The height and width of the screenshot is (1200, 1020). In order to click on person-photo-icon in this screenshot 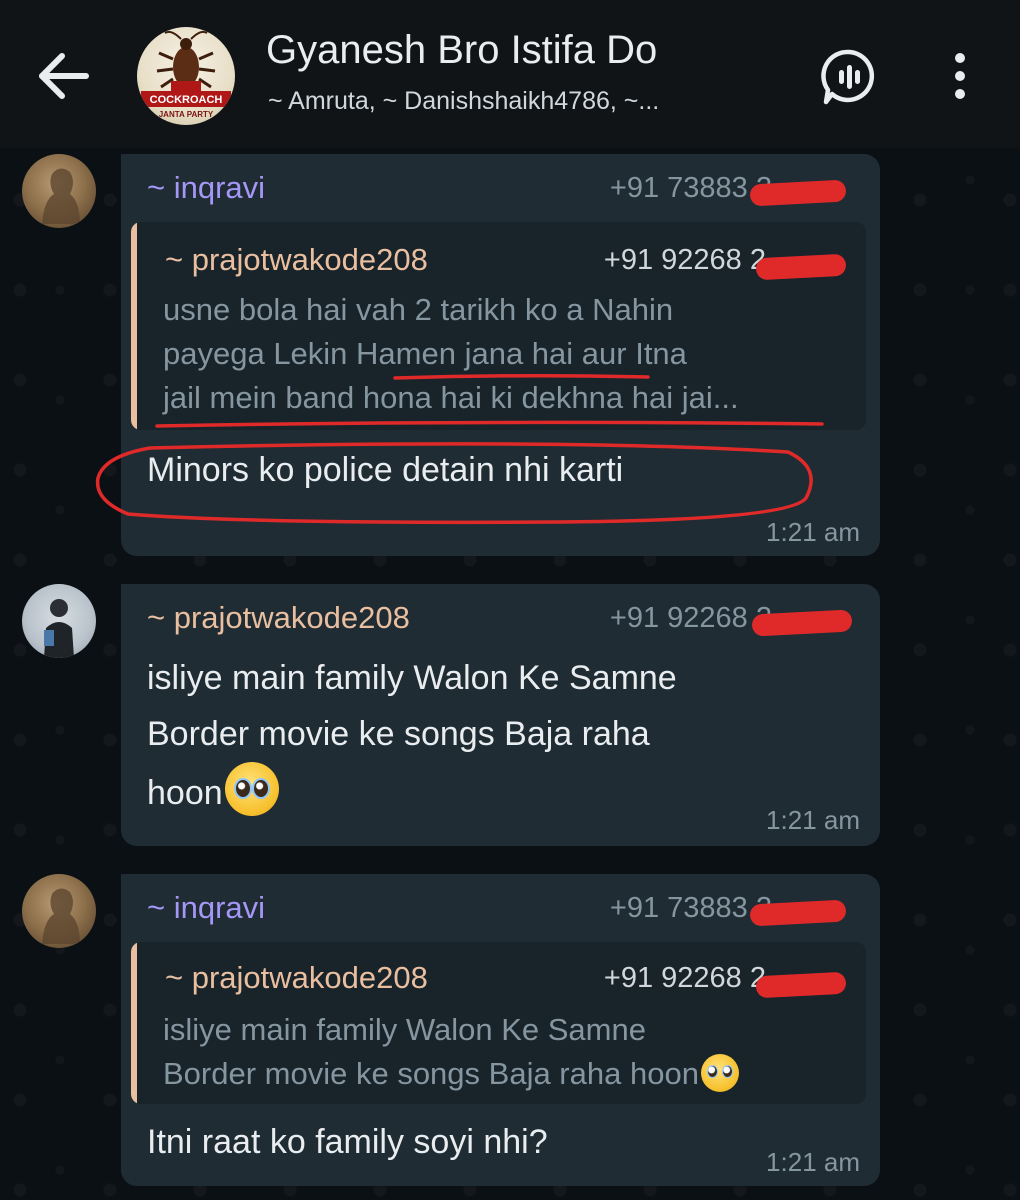, I will do `click(59, 628)`.